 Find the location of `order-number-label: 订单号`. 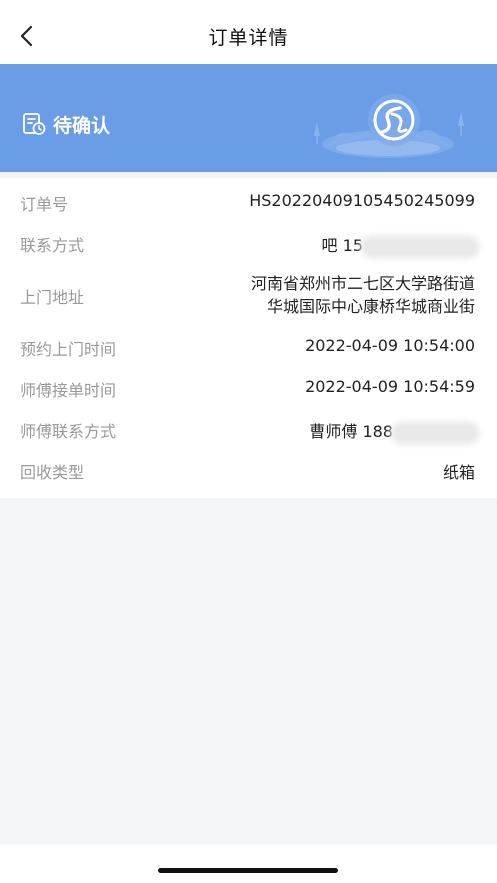

order-number-label: 订单号 is located at coordinates (44, 204).